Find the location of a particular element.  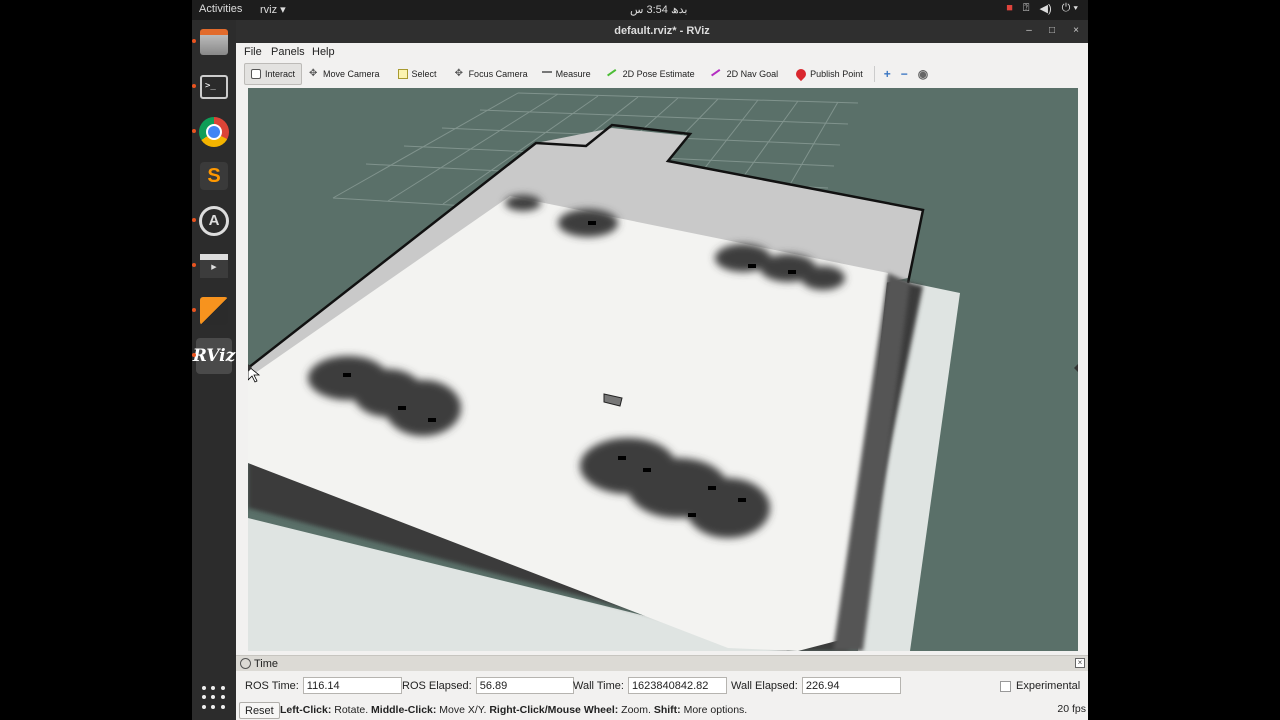

nav-goal-label: 2D Nav Goal is located at coordinates (752, 74).